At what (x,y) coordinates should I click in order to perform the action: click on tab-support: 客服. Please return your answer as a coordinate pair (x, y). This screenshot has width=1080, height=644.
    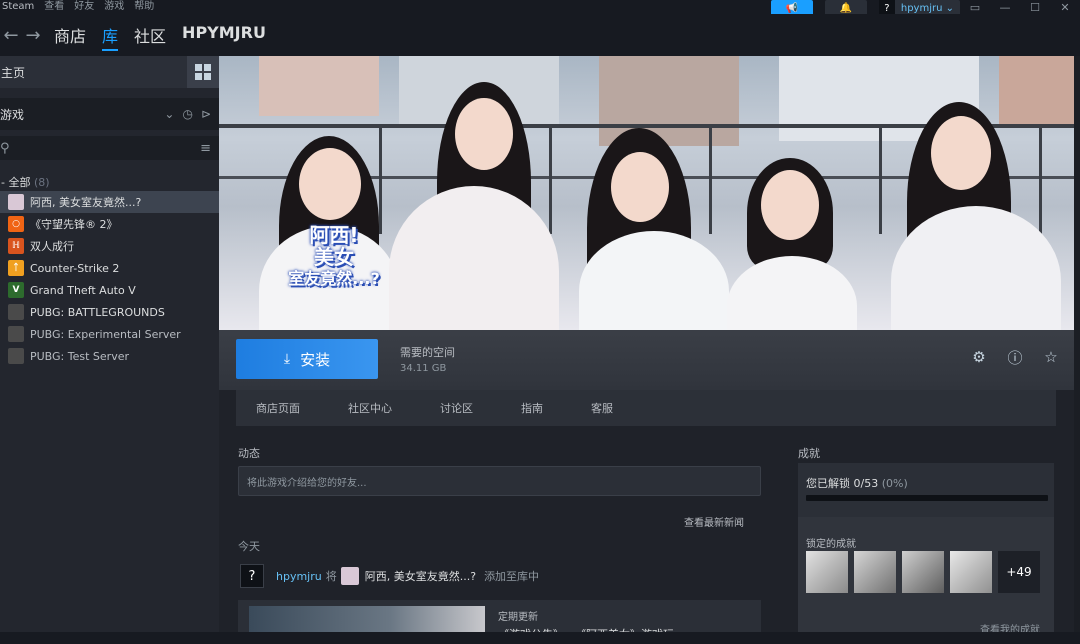
    Looking at the image, I should click on (602, 408).